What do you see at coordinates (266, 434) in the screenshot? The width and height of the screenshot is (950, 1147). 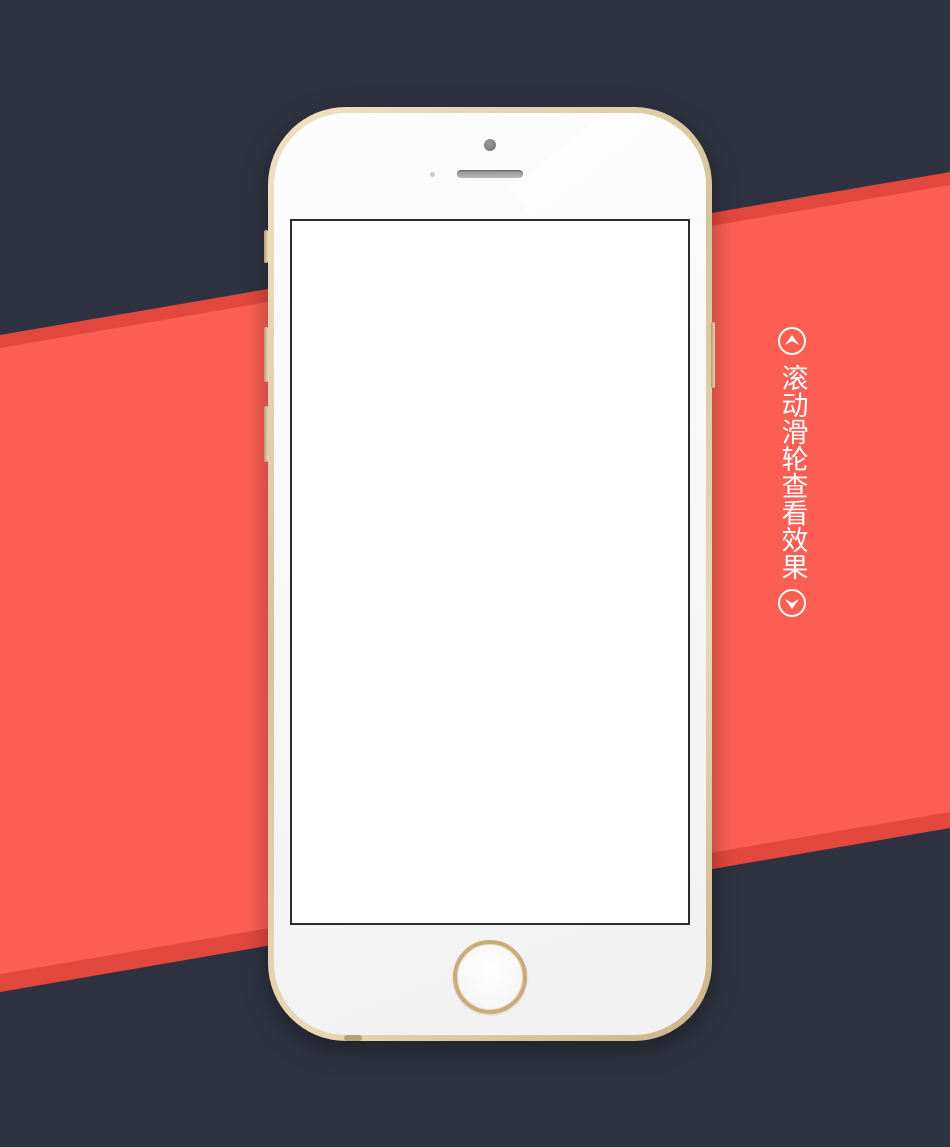 I see `volume-down-button` at bounding box center [266, 434].